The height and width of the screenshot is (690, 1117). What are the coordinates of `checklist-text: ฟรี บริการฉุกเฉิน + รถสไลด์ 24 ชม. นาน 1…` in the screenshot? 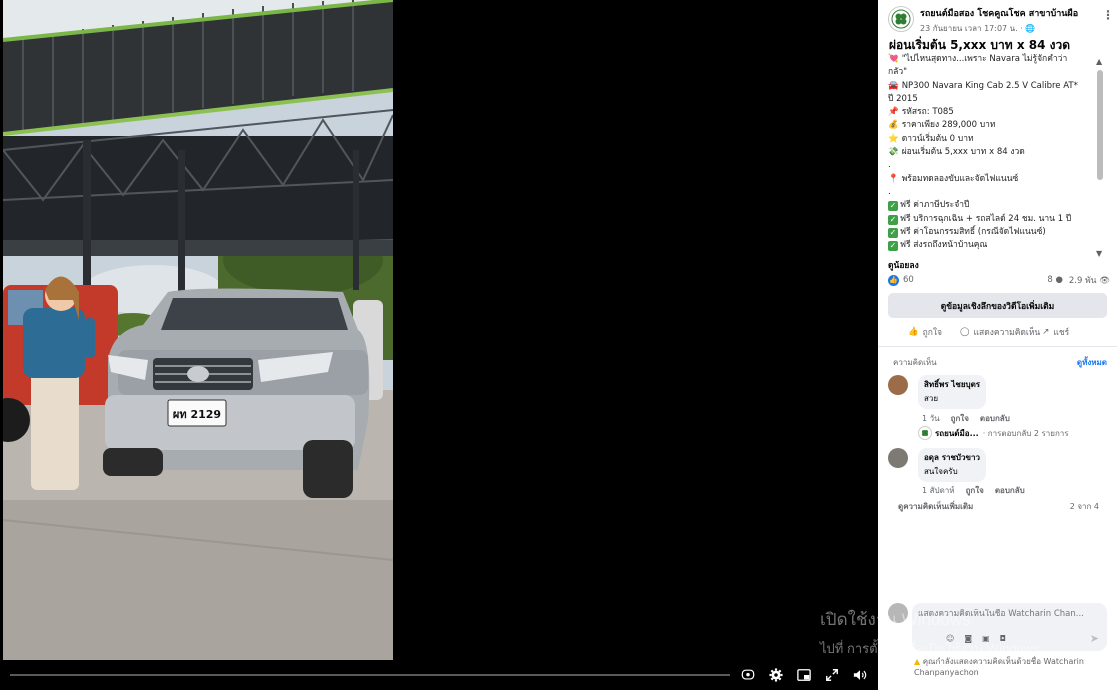 It's located at (986, 218).